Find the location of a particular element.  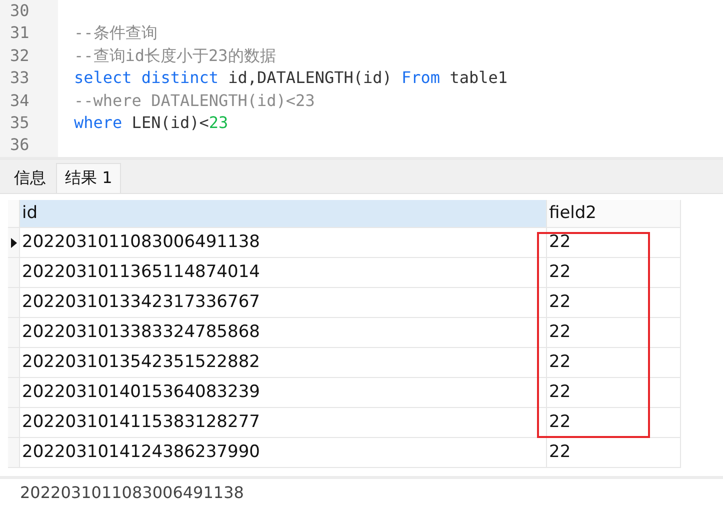

line-number: 30 is located at coordinates (19, 11).